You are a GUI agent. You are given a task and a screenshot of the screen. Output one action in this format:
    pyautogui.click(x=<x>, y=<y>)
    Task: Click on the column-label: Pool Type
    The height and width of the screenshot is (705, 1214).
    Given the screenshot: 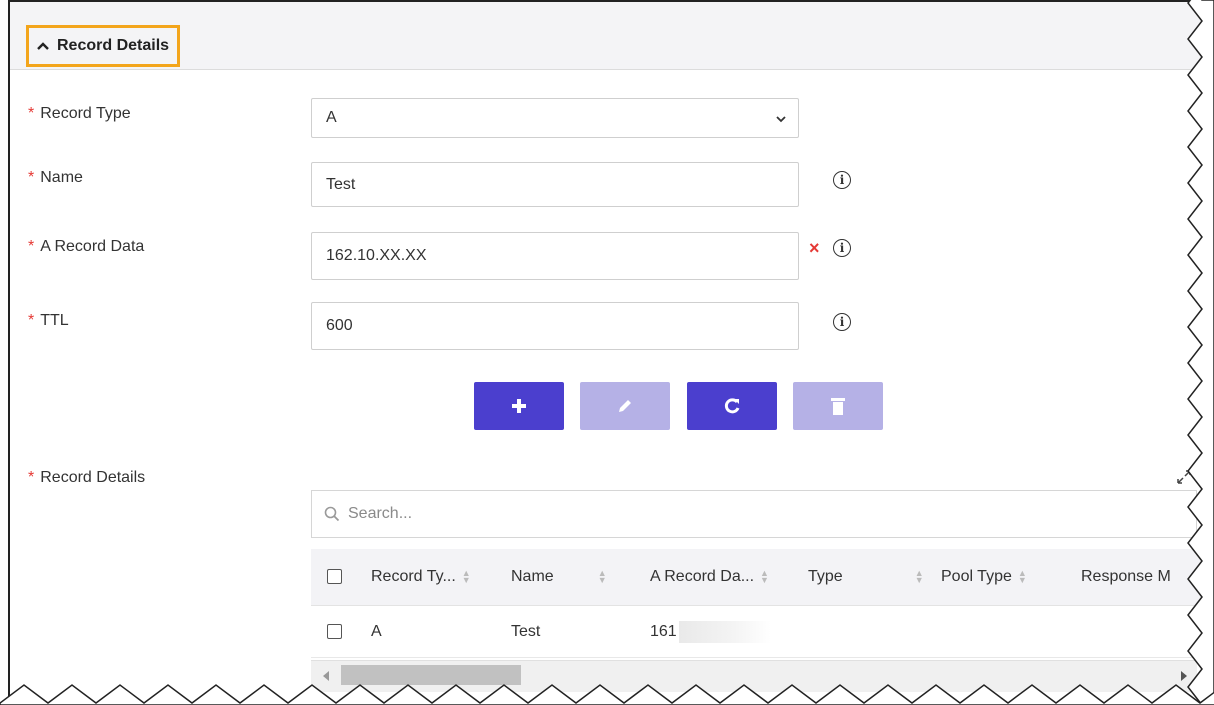 What is the action you would take?
    pyautogui.click(x=976, y=576)
    